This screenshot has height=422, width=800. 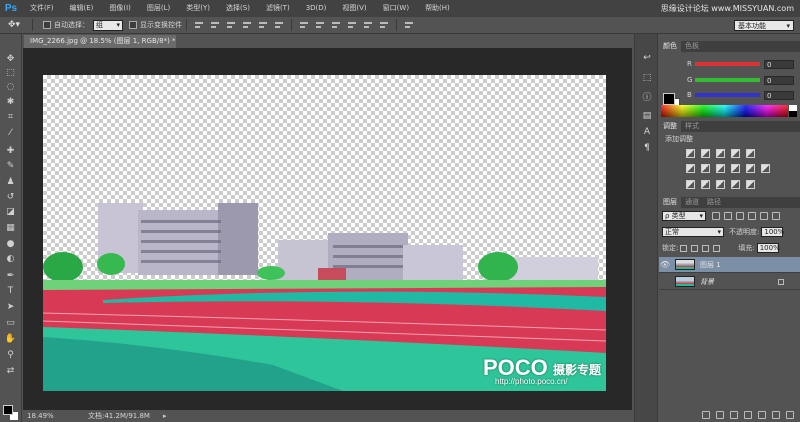 What do you see at coordinates (772, 232) in the screenshot?
I see `opacity-input: 100%` at bounding box center [772, 232].